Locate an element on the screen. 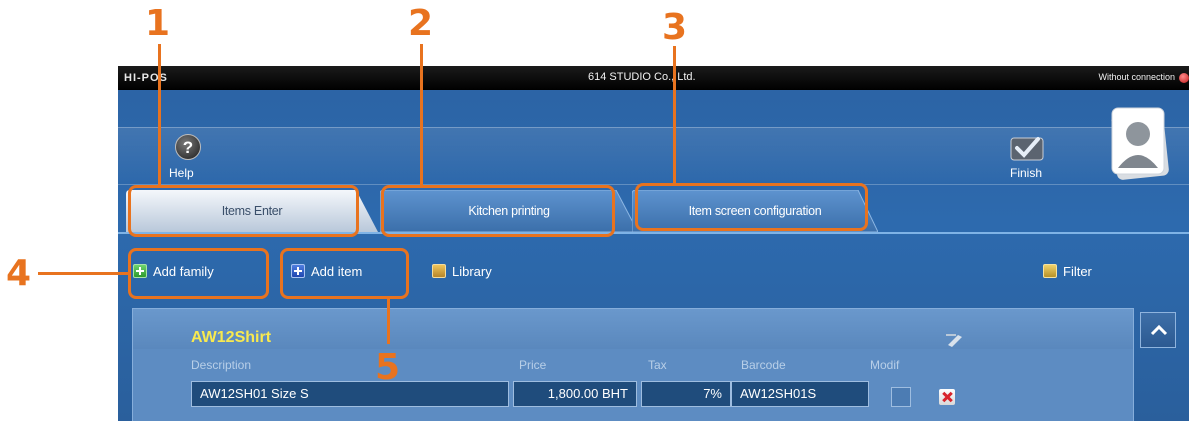 This screenshot has height=421, width=1189. help-label: Help is located at coordinates (181, 173).